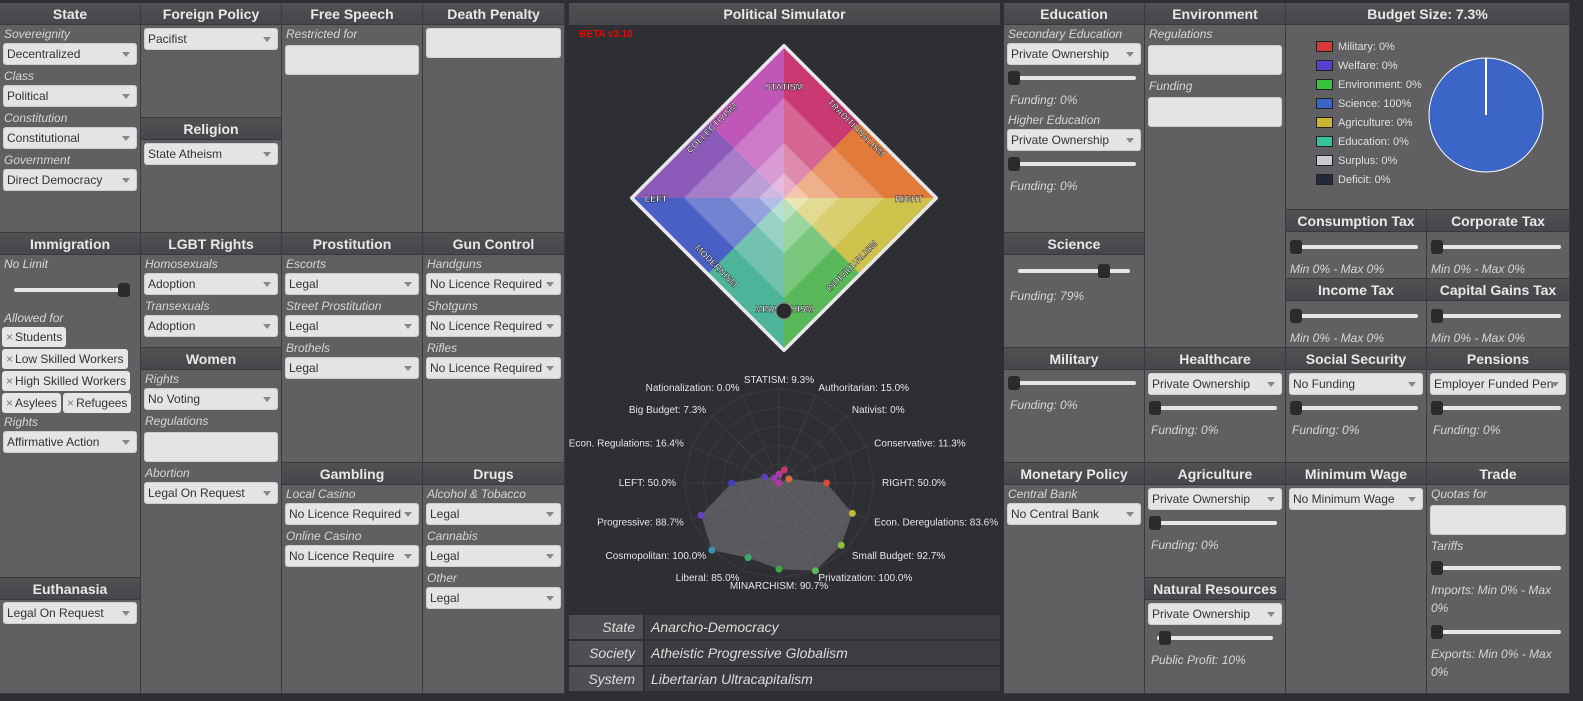 This screenshot has width=1583, height=701. I want to click on escorts-label: Escorts, so click(306, 264).